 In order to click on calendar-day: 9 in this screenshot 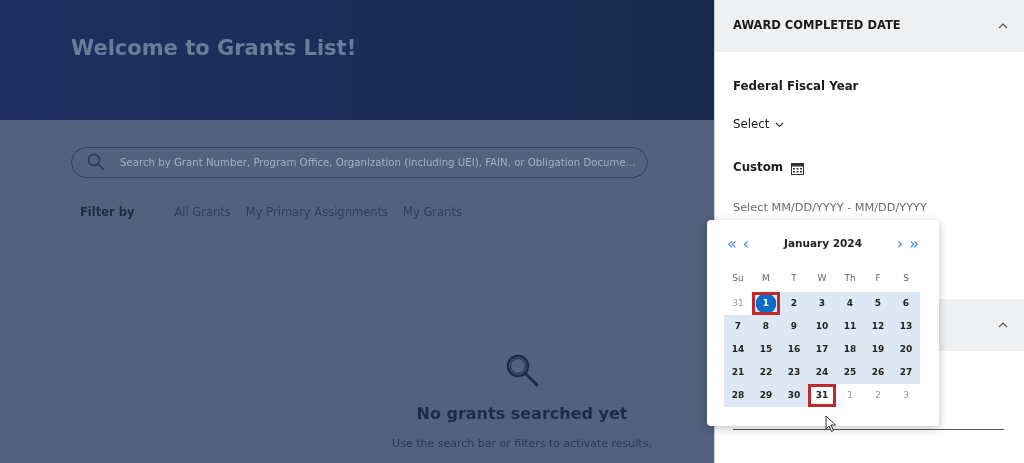, I will do `click(794, 326)`.